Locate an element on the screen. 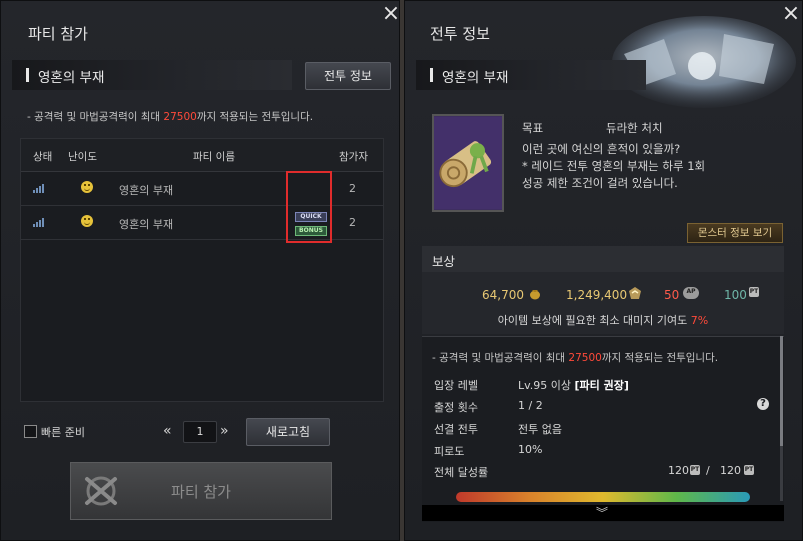  min-damage-line: 아이템 보상에 필요한 최소 대미지 기여도 7% is located at coordinates (603, 320).